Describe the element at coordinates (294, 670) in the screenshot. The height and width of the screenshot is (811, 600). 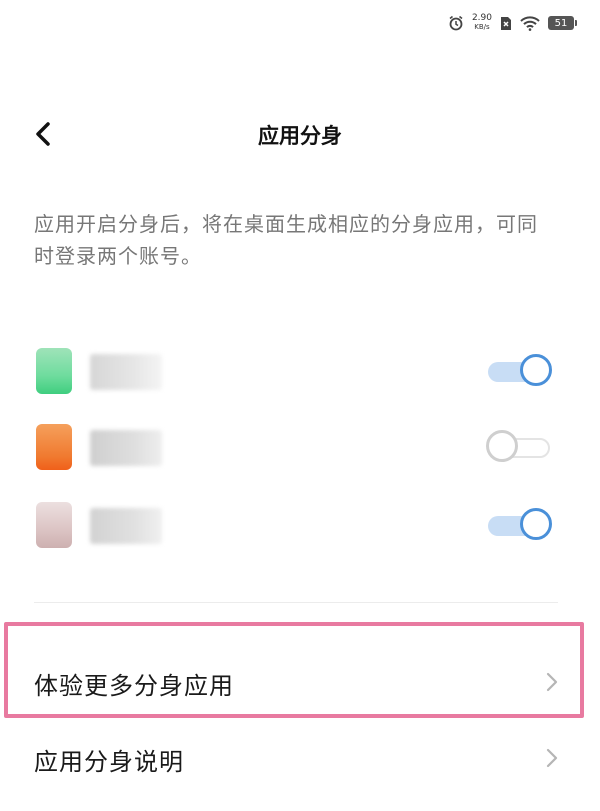
I see `highlight-box` at that location.